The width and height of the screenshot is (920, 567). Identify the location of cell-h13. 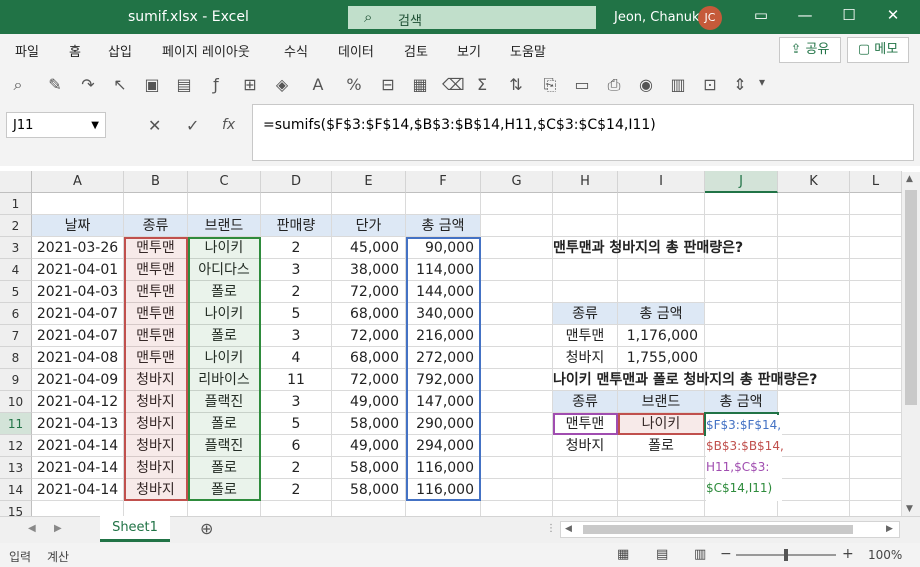
(585, 468).